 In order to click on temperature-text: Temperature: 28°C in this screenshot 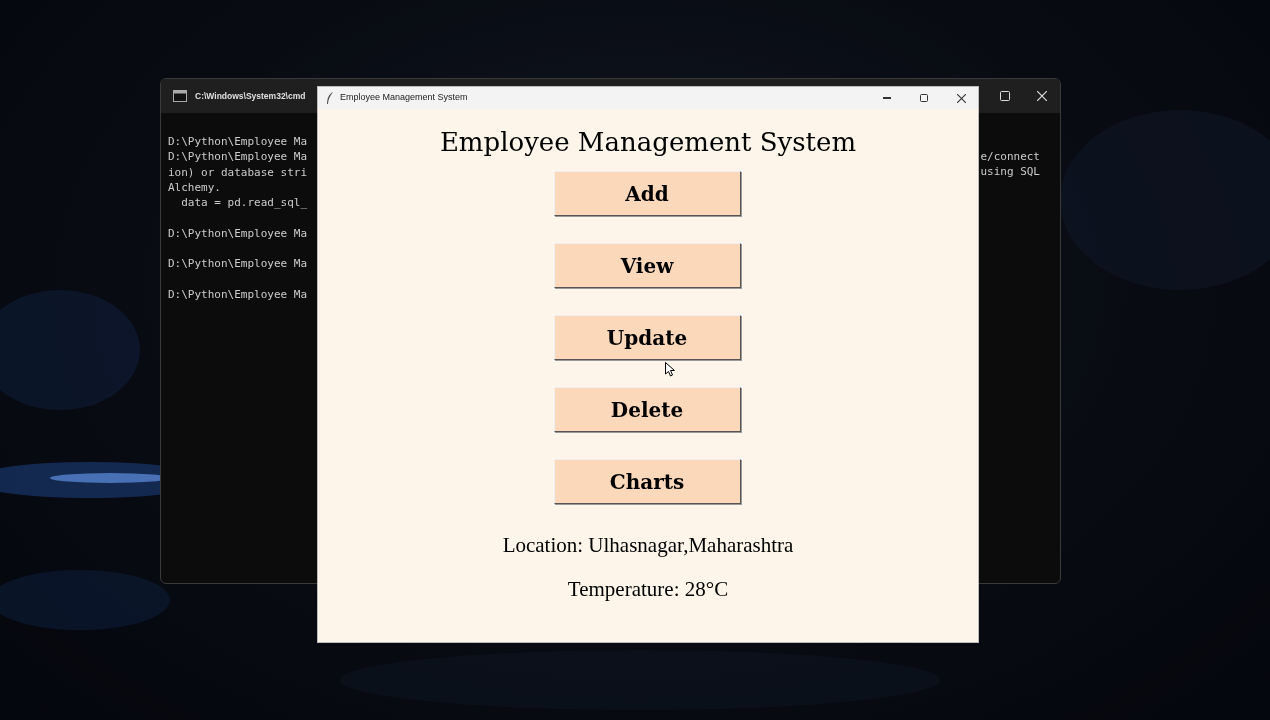, I will do `click(648, 589)`.